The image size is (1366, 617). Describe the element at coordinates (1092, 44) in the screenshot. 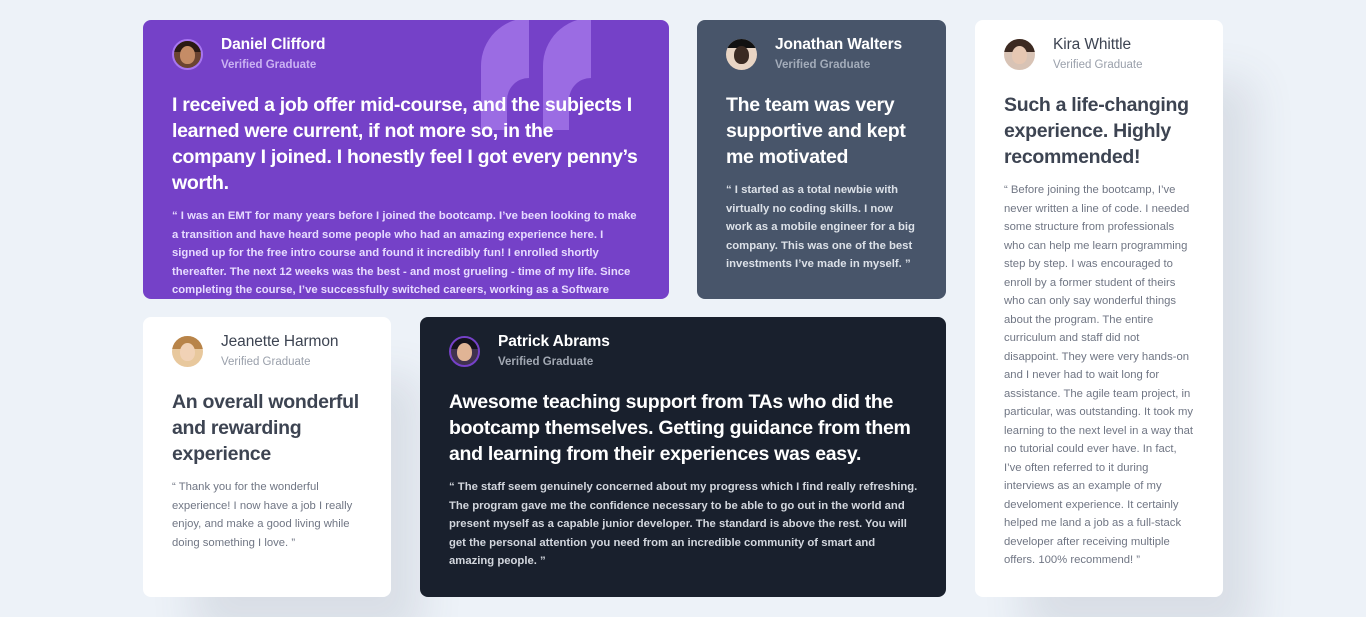

I see `author-name: Kira Whittle` at that location.